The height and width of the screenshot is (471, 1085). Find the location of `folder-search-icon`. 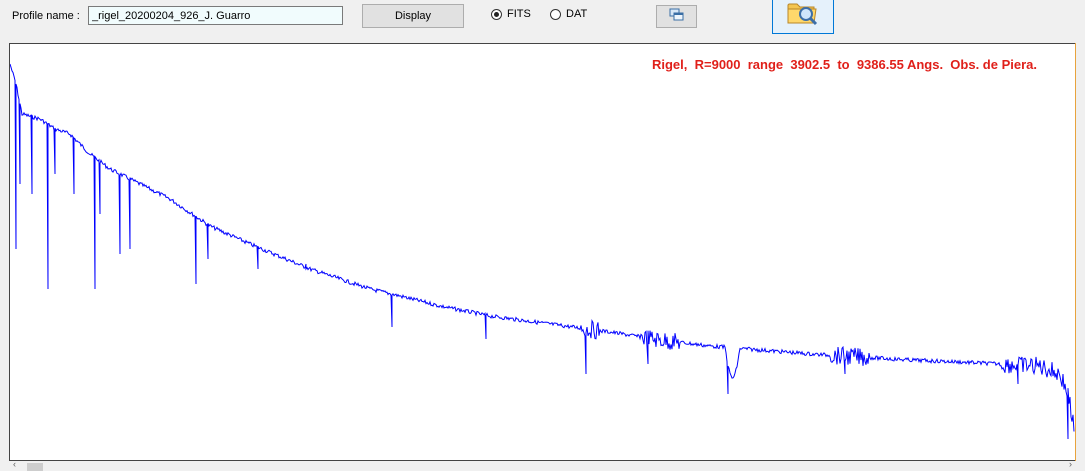

folder-search-icon is located at coordinates (803, 15).